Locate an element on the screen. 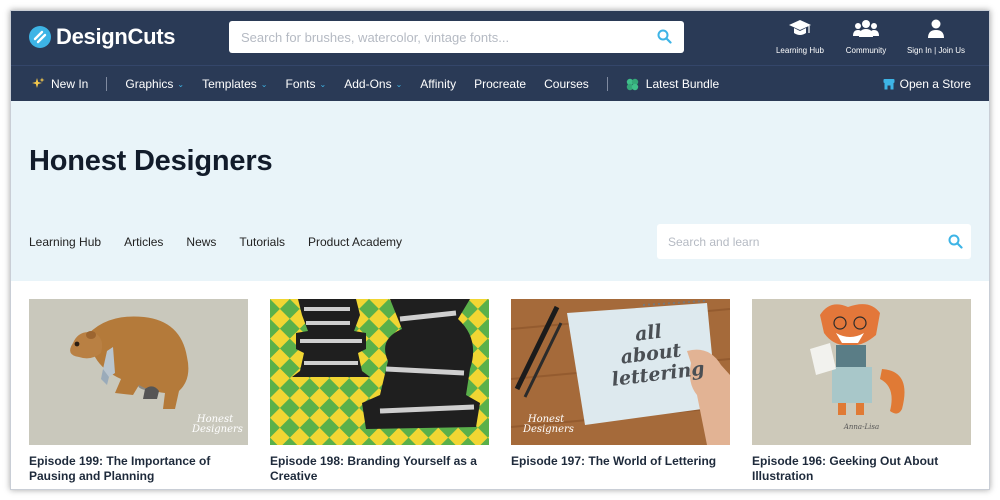 This screenshot has width=1000, height=500. subnav-tutorials: Tutorials is located at coordinates (262, 242).